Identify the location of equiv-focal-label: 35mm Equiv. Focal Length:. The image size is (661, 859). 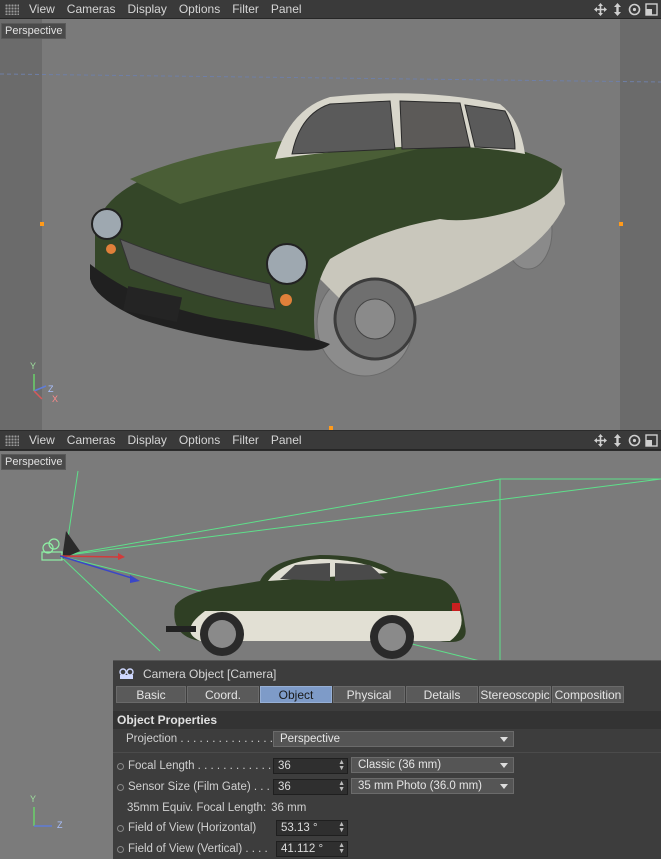
(197, 808).